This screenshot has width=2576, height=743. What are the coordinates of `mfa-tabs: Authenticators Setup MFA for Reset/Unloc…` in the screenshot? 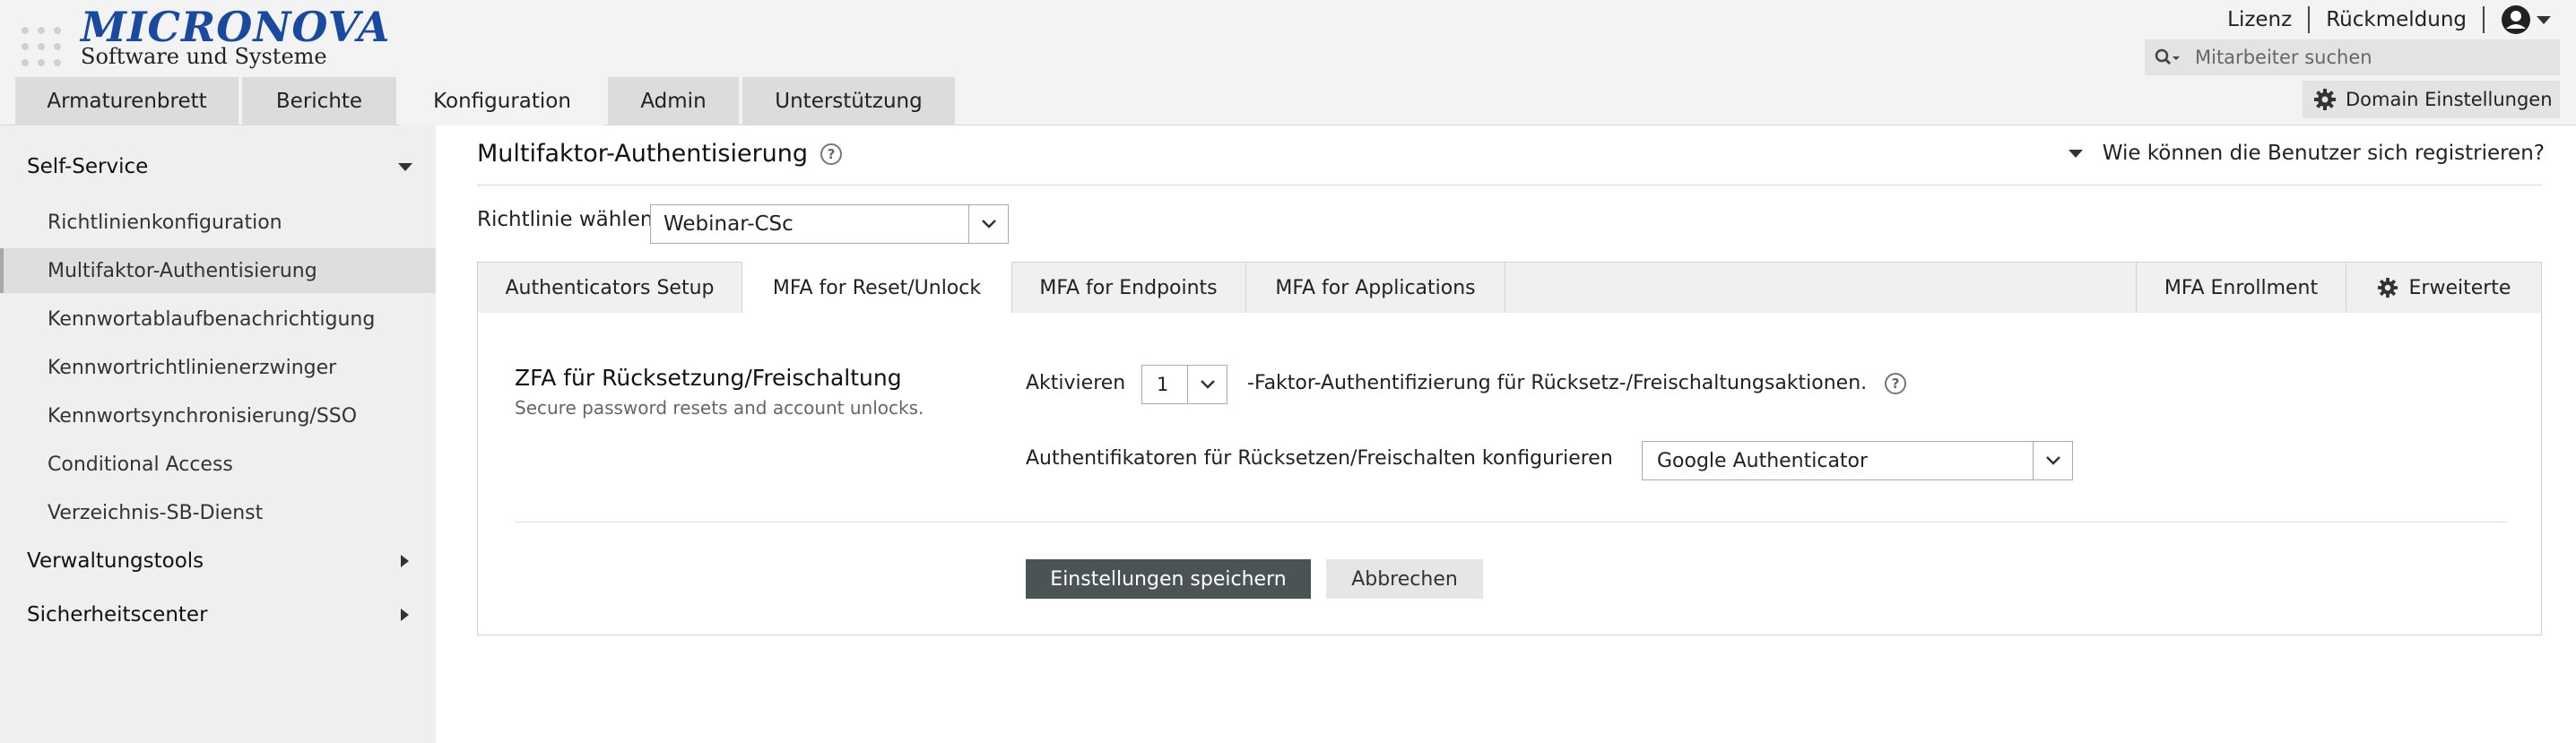 It's located at (1509, 288).